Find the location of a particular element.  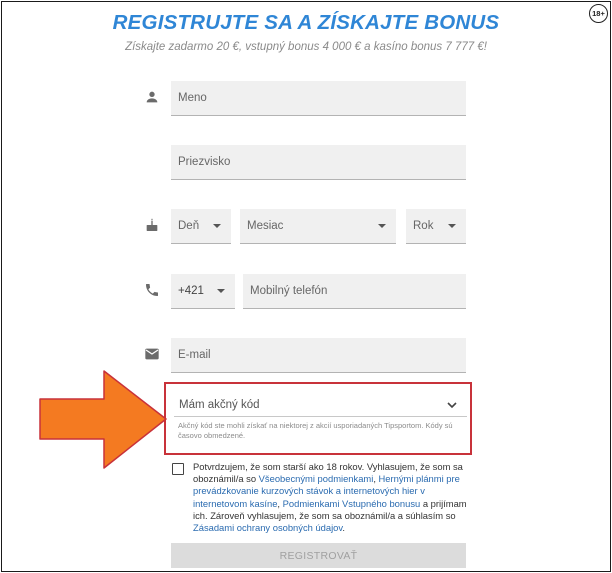

age-restriction-badge: 18+ is located at coordinates (598, 13).